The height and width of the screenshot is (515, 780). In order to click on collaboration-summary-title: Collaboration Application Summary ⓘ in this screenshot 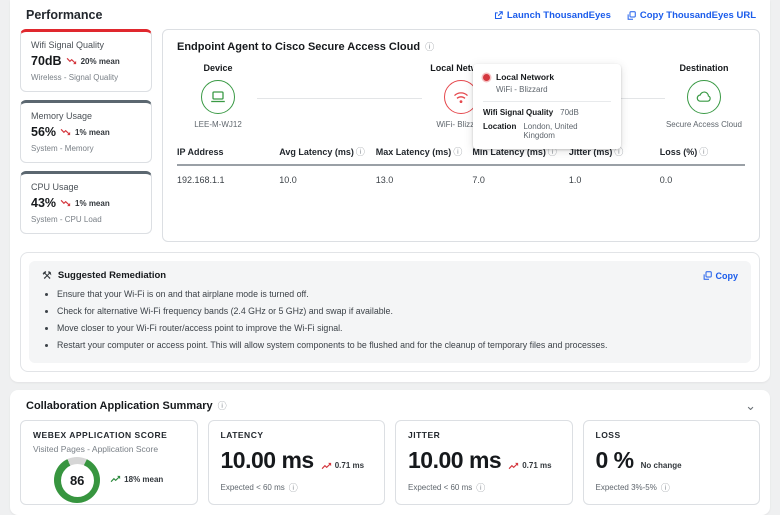, I will do `click(126, 405)`.